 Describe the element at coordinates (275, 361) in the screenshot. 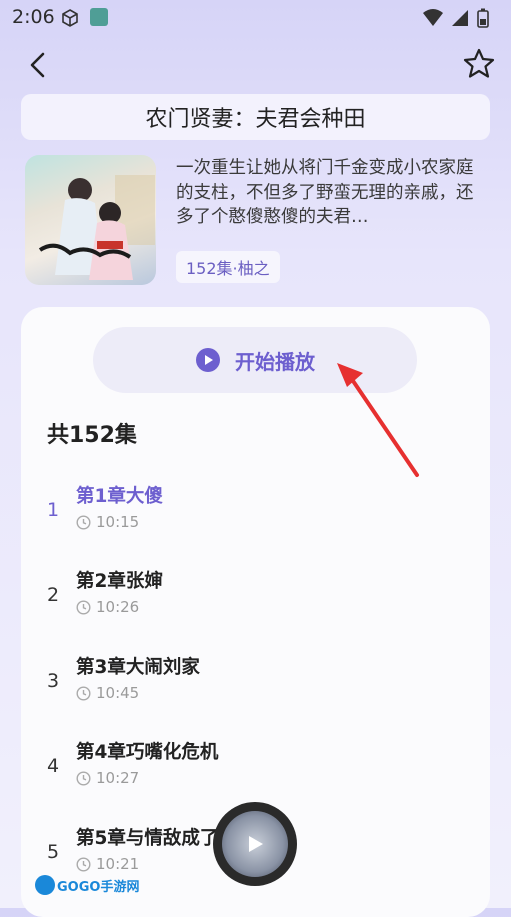

I see `start-play-label: 开始播放` at that location.